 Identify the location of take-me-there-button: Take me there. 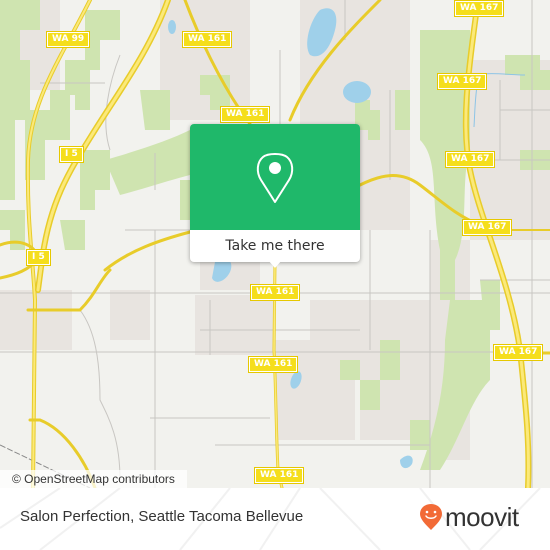
(275, 246).